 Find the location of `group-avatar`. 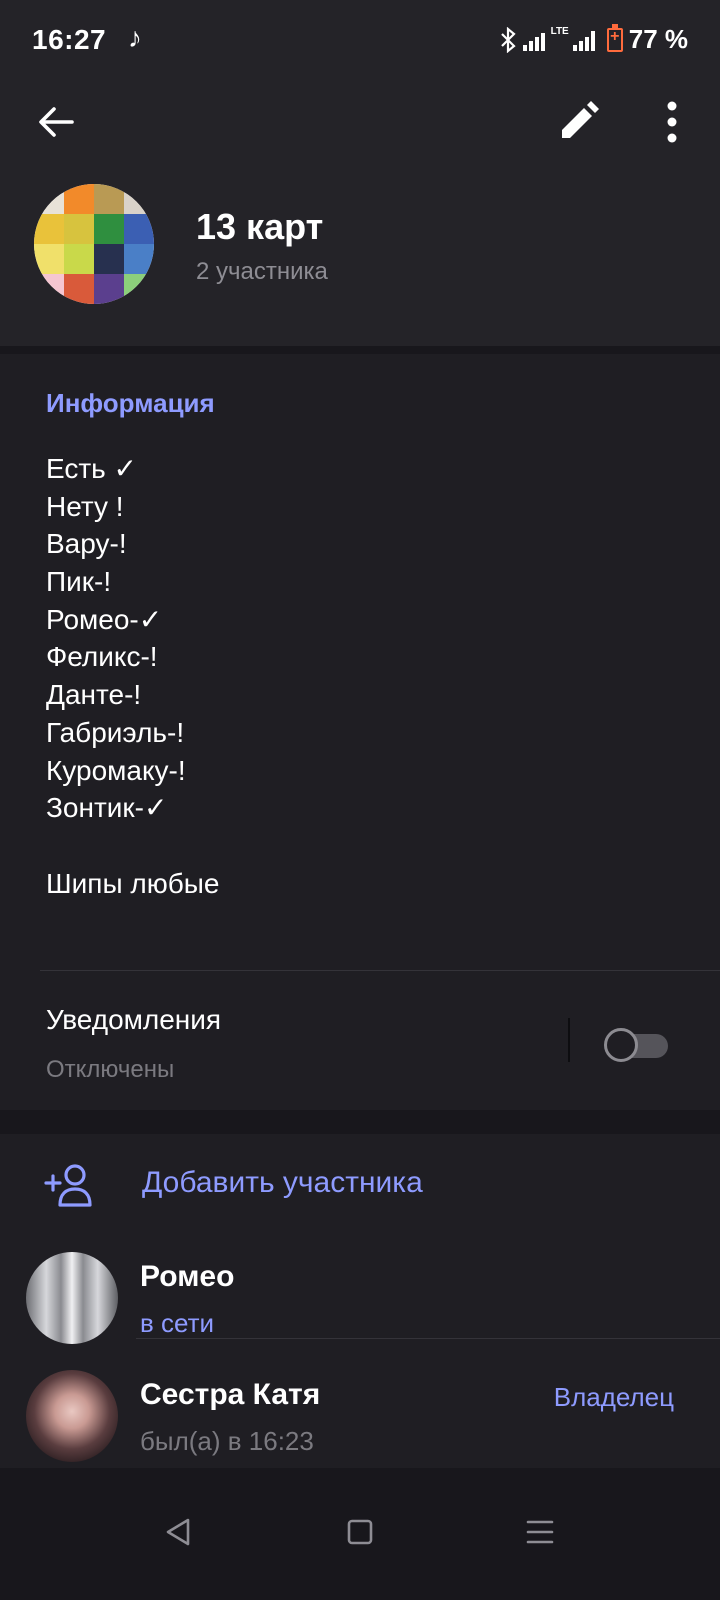

group-avatar is located at coordinates (94, 244).